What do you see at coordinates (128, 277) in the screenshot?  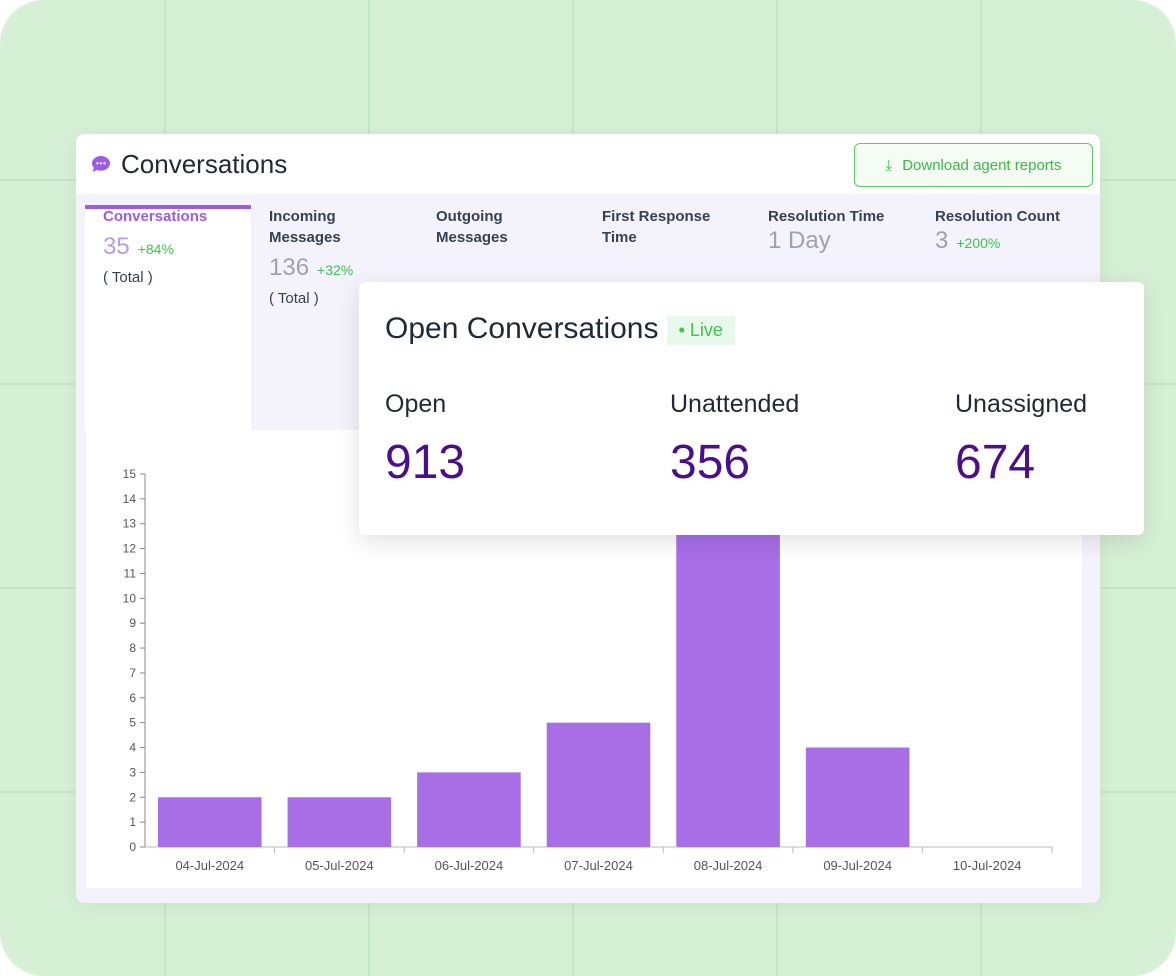 I see `tab-sub: ( Total )` at bounding box center [128, 277].